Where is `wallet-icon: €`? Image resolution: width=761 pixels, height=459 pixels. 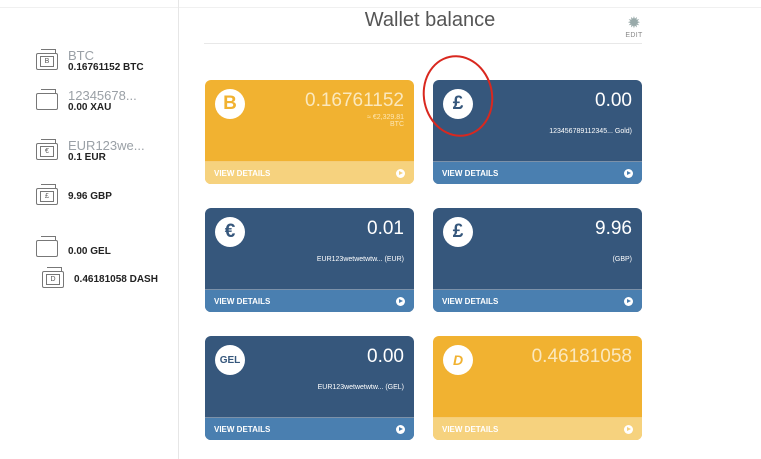 wallet-icon: € is located at coordinates (47, 149).